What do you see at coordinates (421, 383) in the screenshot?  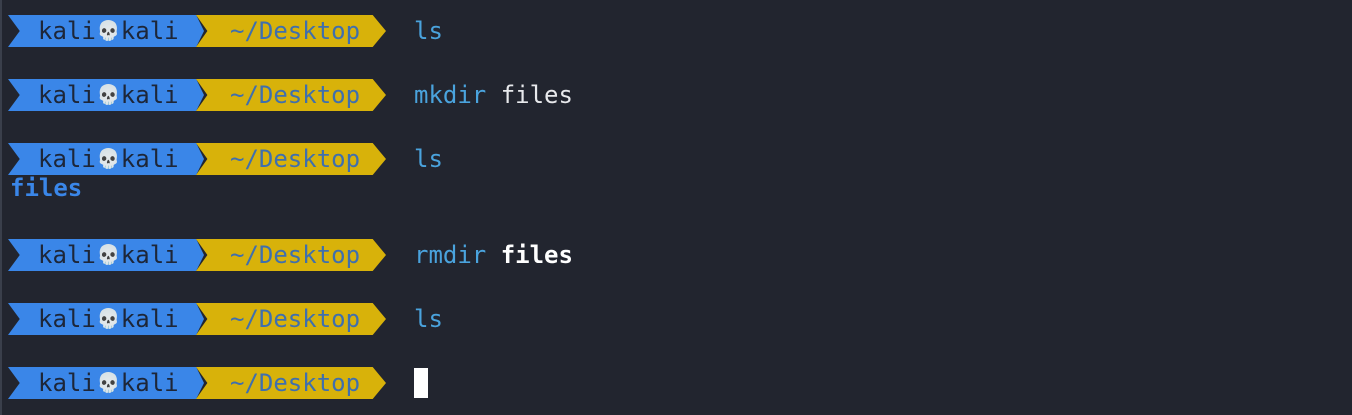 I see `text-cursor` at bounding box center [421, 383].